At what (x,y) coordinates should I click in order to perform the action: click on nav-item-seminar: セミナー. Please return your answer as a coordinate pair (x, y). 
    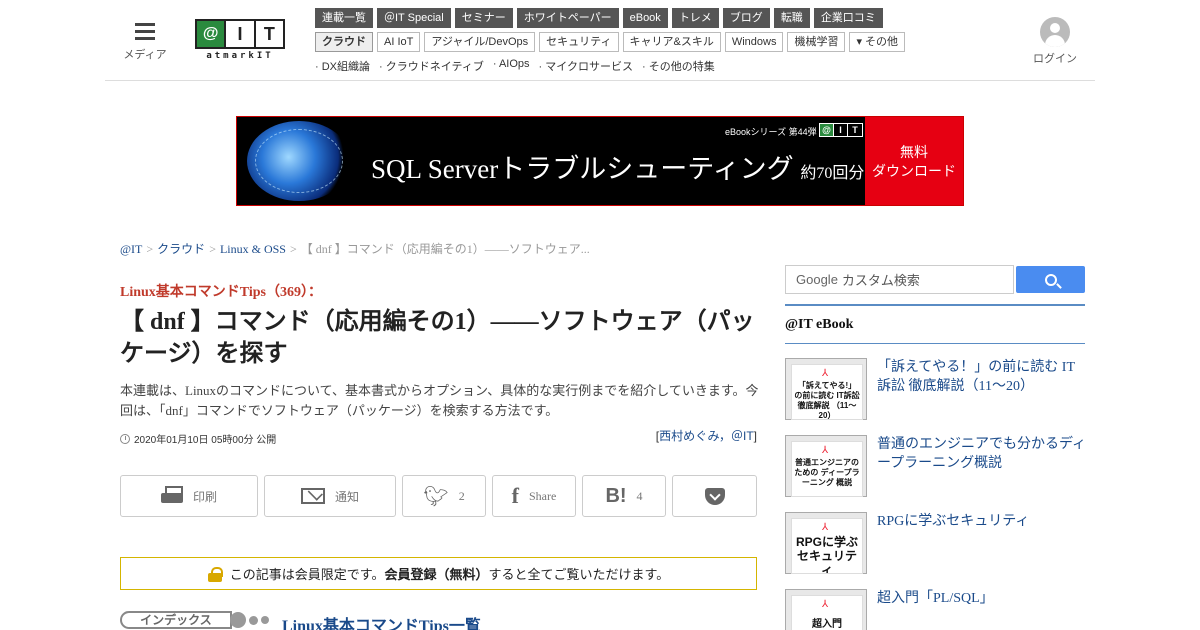
    Looking at the image, I should click on (483, 18).